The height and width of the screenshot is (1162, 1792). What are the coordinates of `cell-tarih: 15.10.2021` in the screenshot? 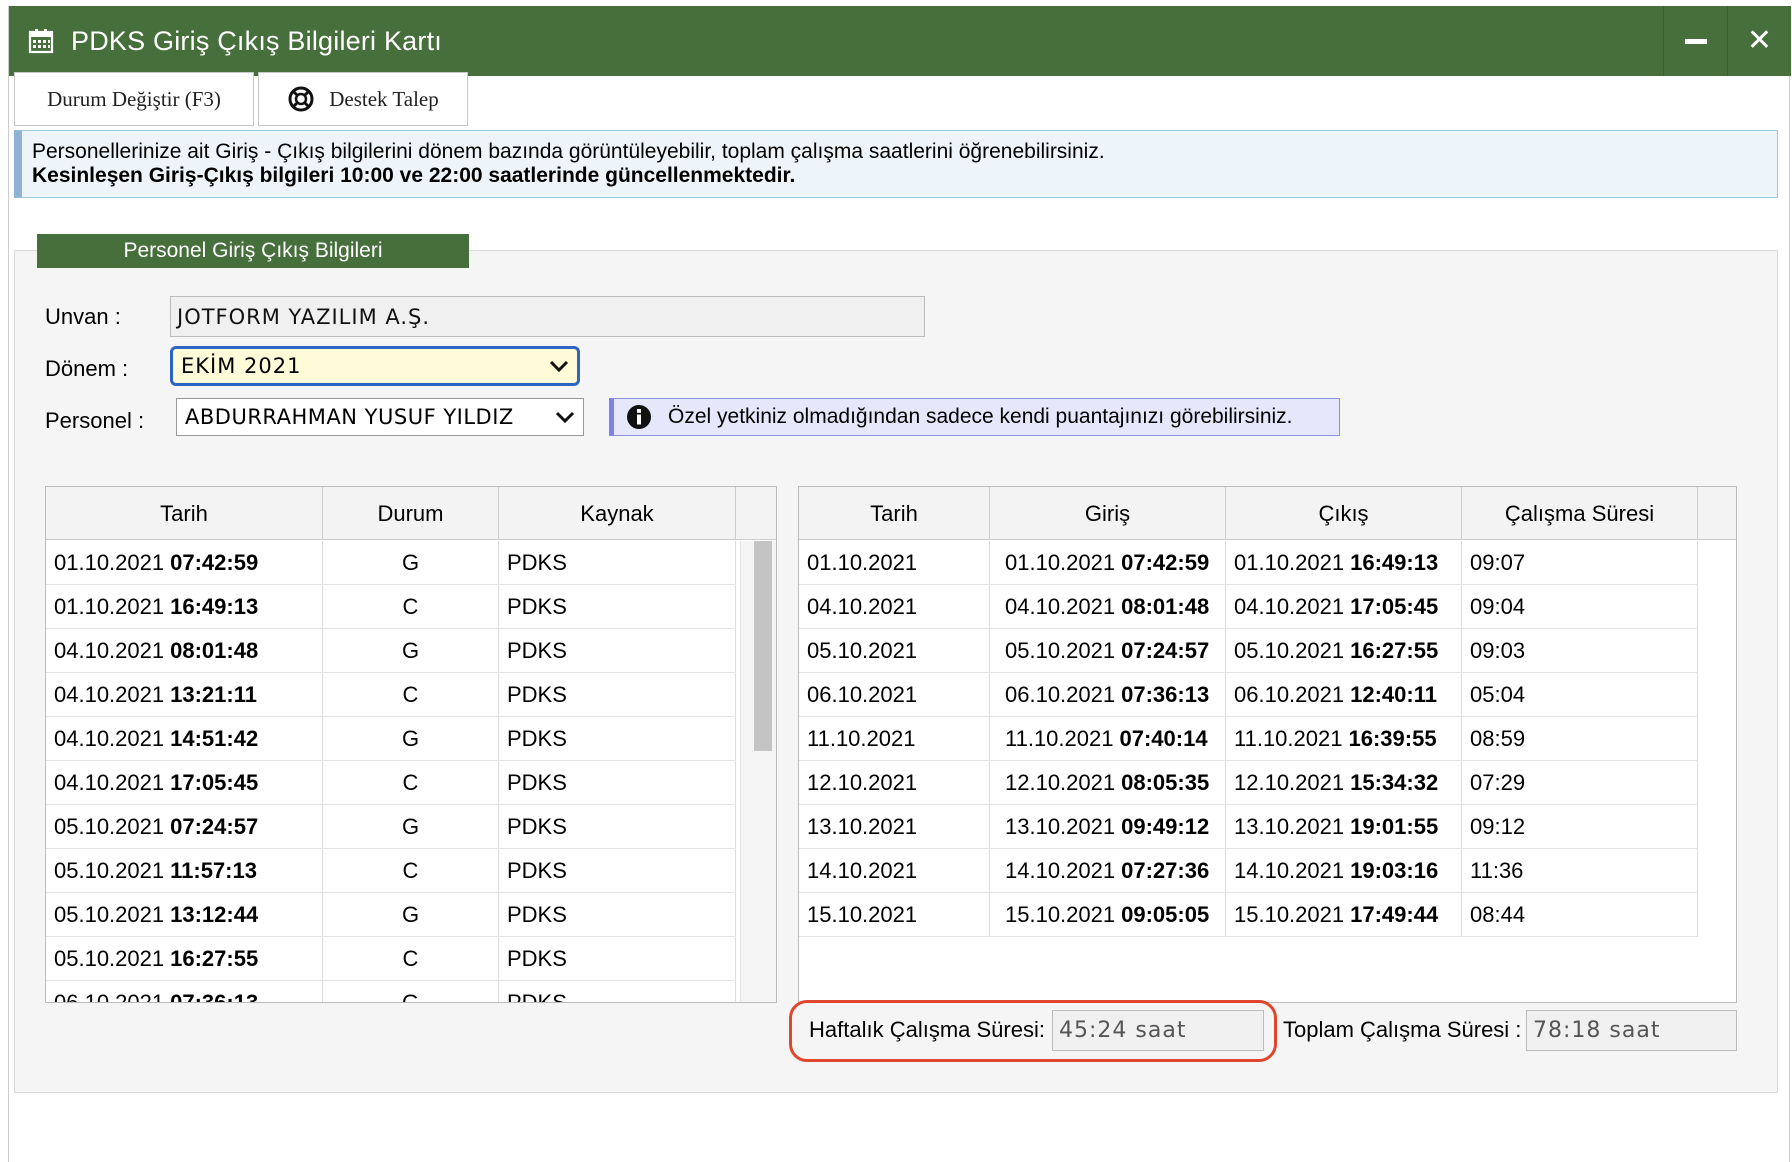 It's located at (894, 914).